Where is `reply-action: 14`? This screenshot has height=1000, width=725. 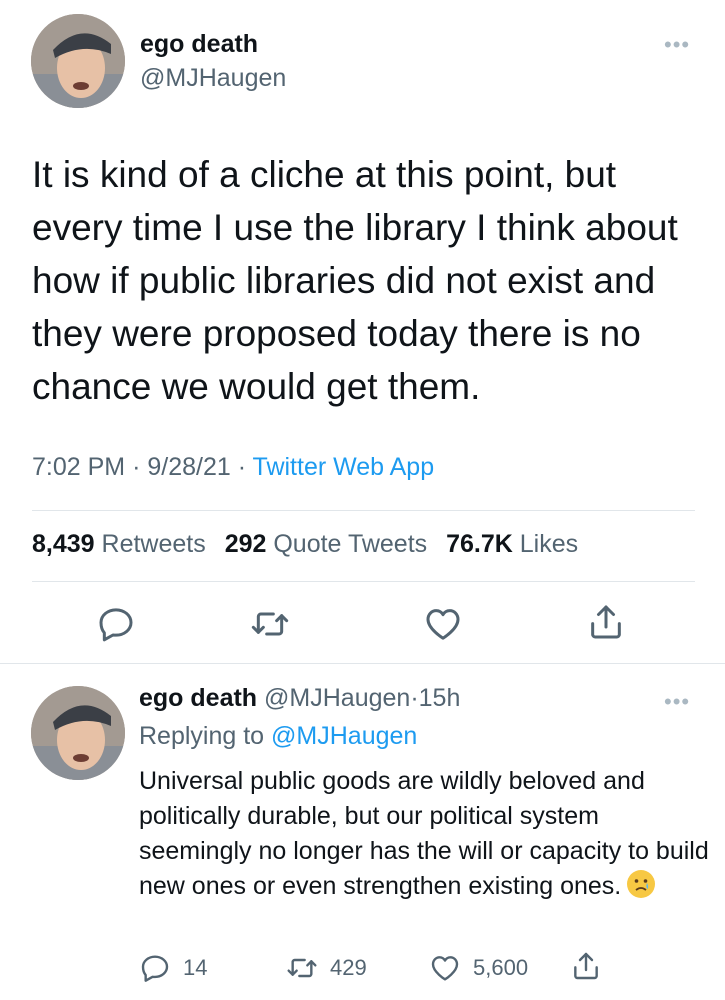
reply-action: 14 is located at coordinates (173, 968).